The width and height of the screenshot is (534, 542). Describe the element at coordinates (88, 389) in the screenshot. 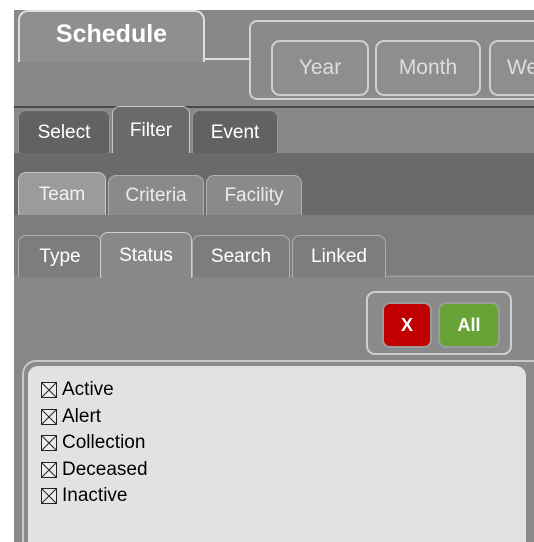

I see `status-label: Active` at that location.